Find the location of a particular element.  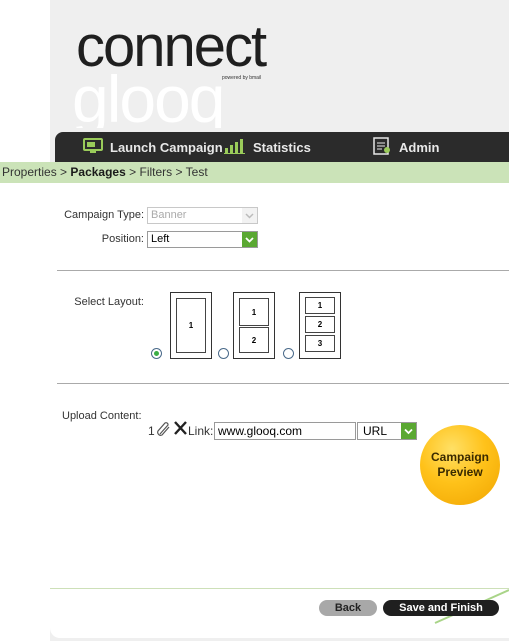

breadcrumb: Properties > Packages > Filters > Test is located at coordinates (254, 172).